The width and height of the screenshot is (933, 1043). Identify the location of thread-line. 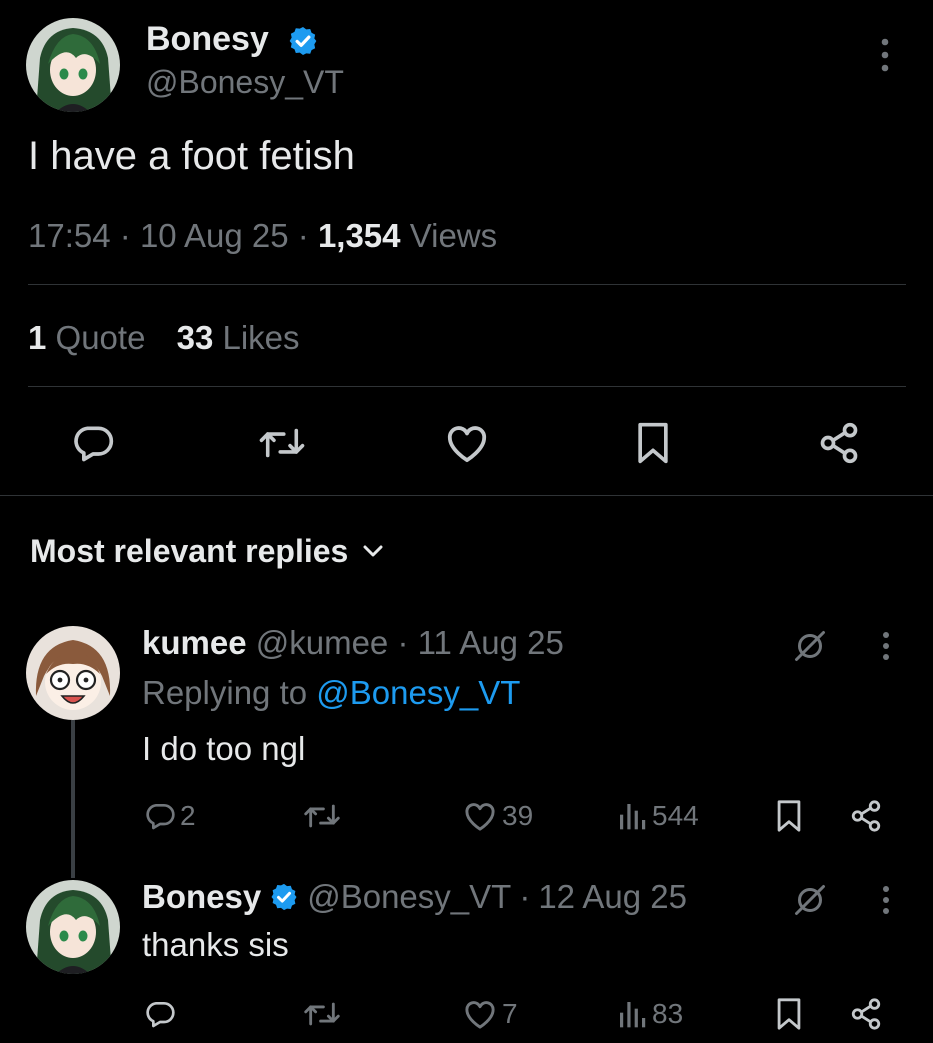
(73, 799).